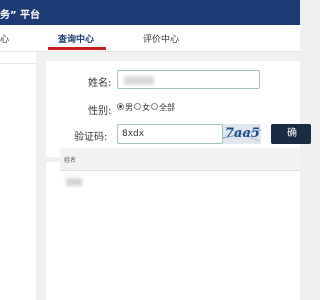 Image resolution: width=320 pixels, height=300 pixels. Describe the element at coordinates (100, 111) in the screenshot. I see `gender-label: 性别:` at that location.